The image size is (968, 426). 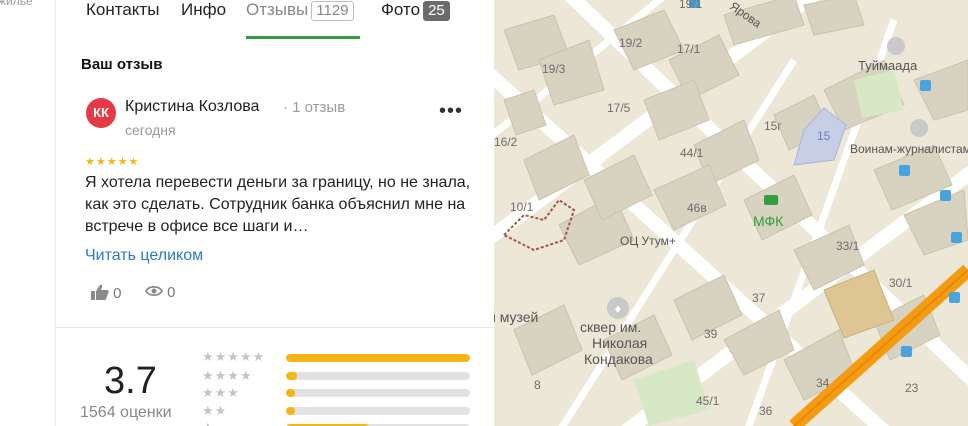 What do you see at coordinates (144, 256) in the screenshot?
I see `read-more-link: Читать целиком` at bounding box center [144, 256].